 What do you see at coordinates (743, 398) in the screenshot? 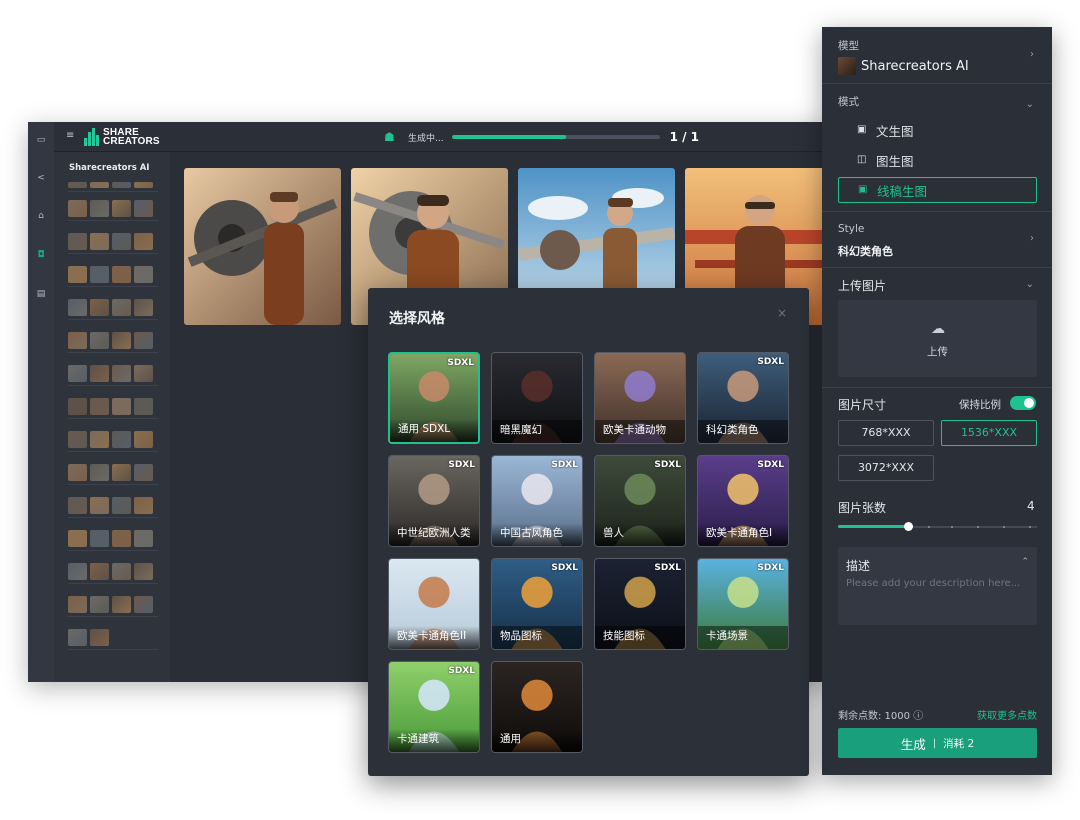
I see `style-card: SDXL 科幻类角色` at bounding box center [743, 398].